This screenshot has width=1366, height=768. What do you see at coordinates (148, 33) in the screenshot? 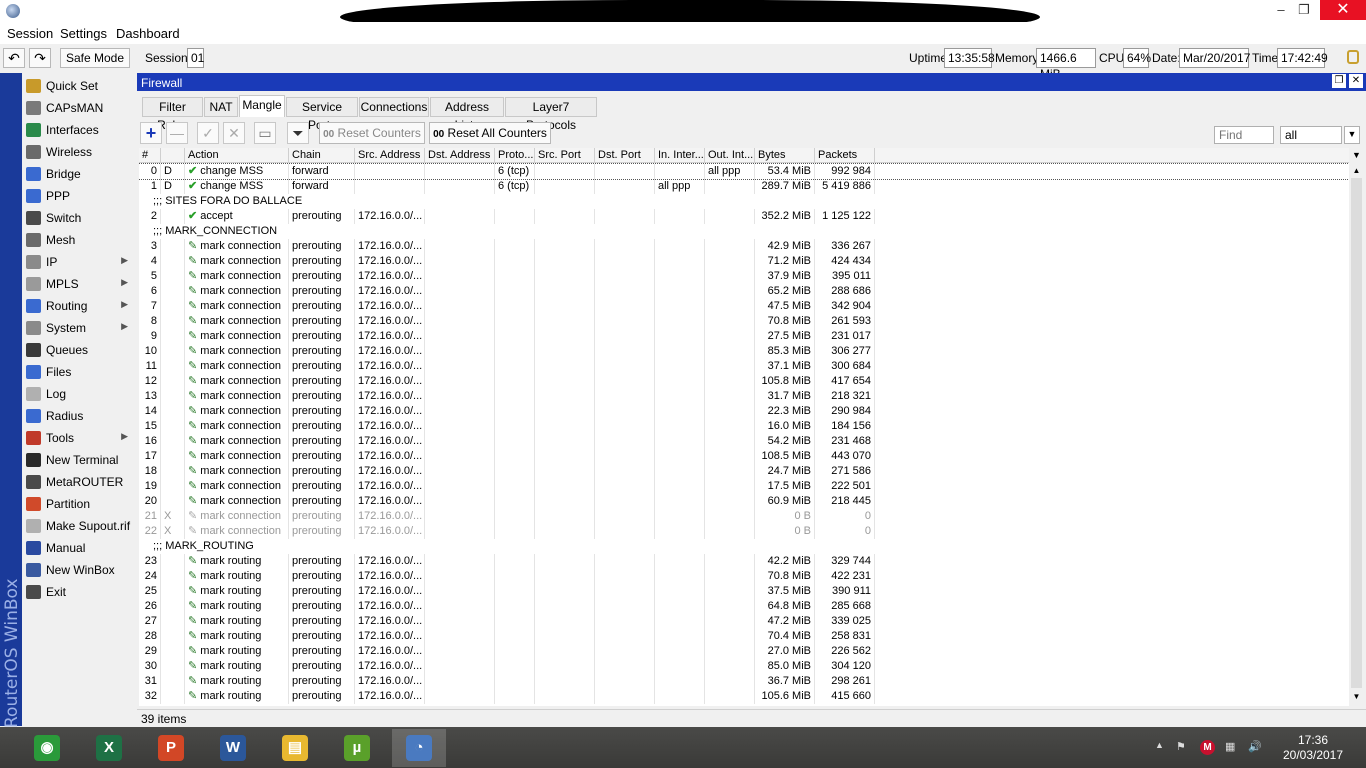
I see `menu-dashboard: Dashboard` at bounding box center [148, 33].